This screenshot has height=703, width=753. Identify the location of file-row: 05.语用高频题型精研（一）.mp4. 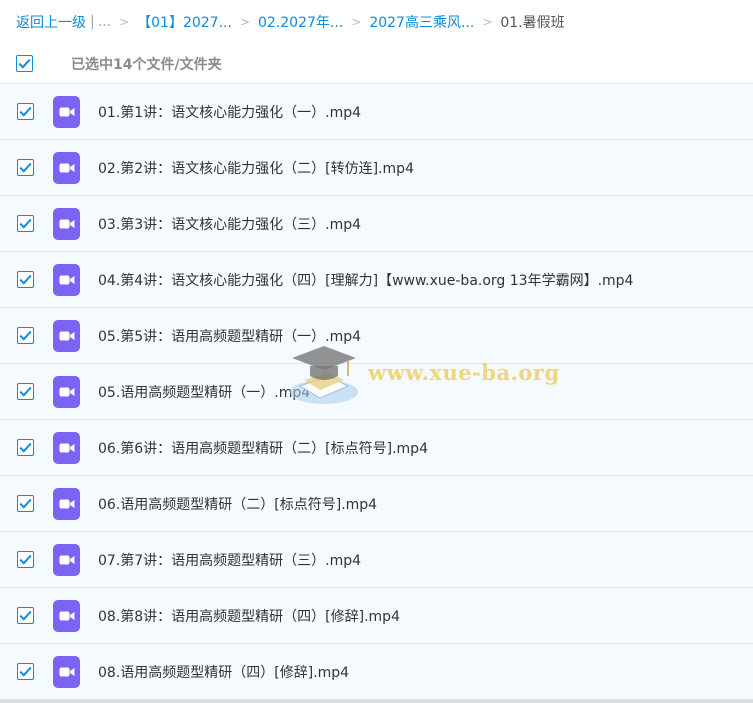
(376, 392).